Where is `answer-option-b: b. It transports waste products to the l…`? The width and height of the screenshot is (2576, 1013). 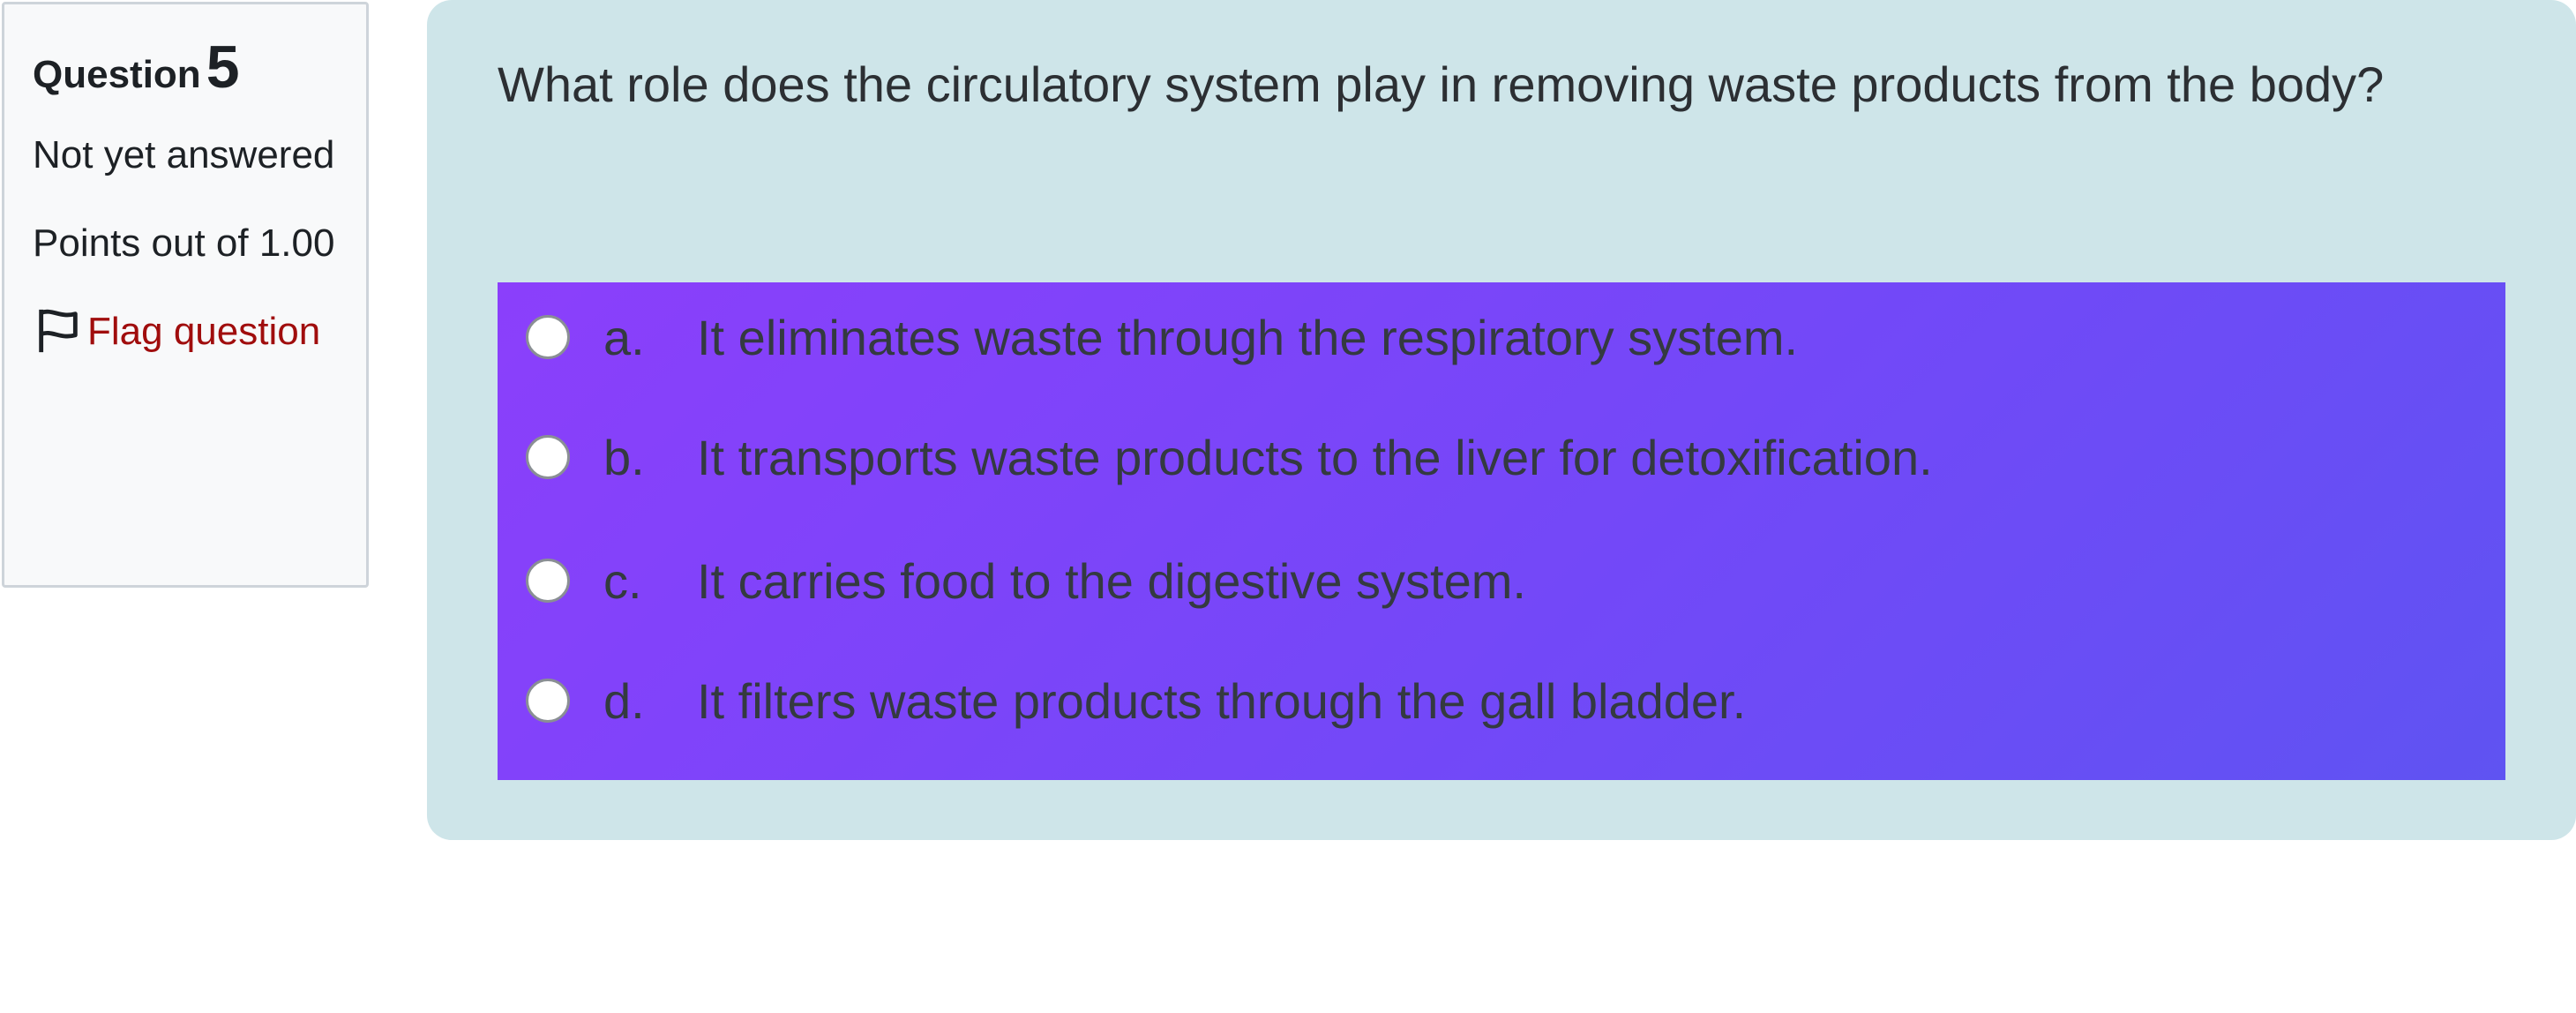 answer-option-b: b. It transports waste products to the l… is located at coordinates (1502, 457).